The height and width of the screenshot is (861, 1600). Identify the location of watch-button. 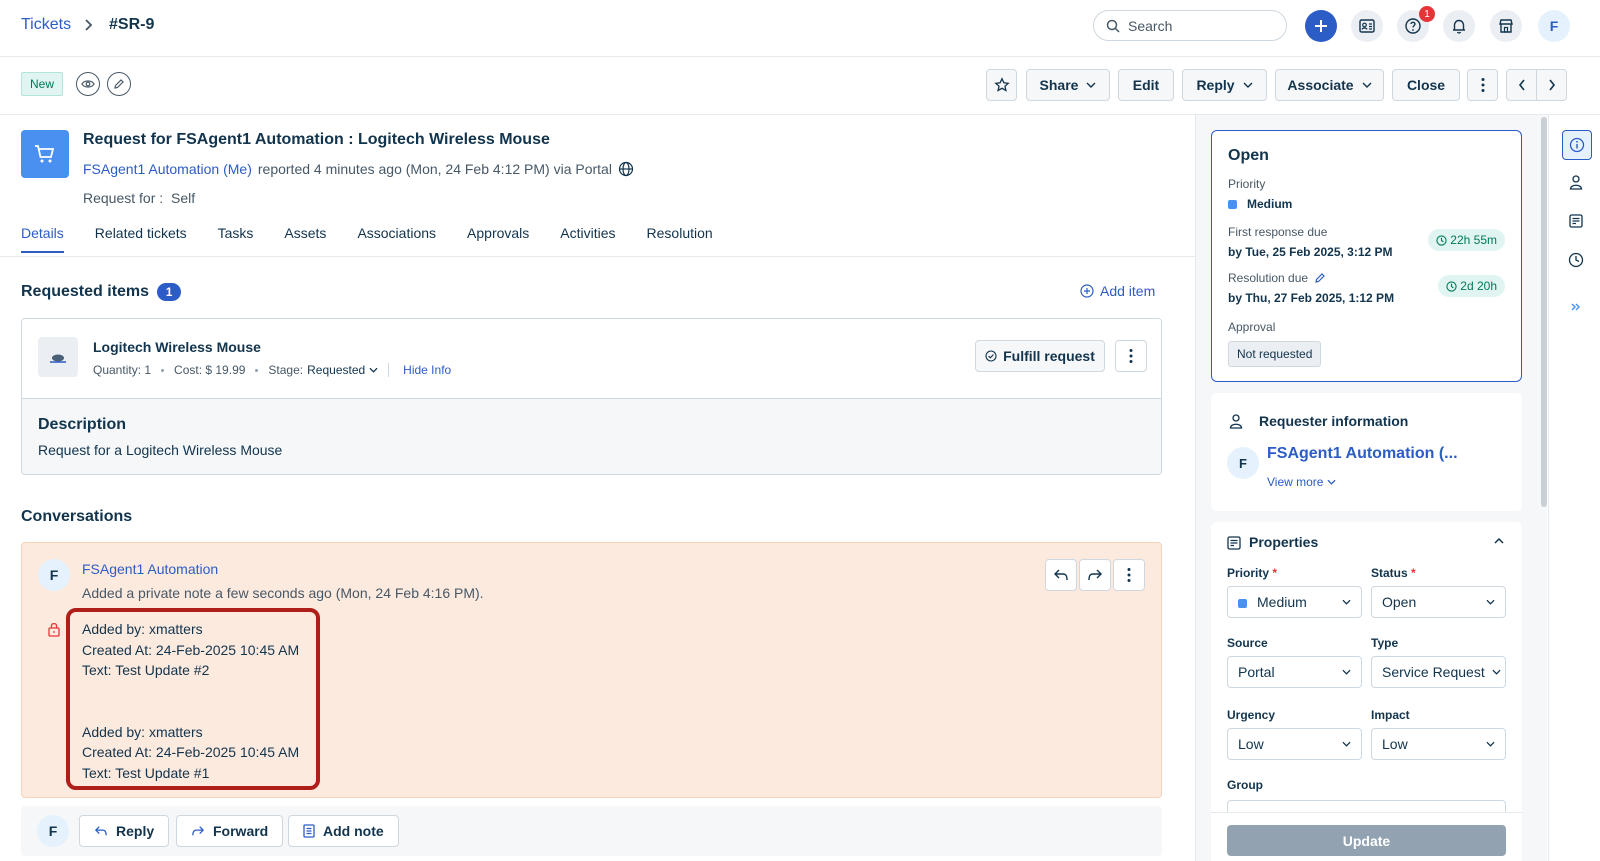
(88, 84).